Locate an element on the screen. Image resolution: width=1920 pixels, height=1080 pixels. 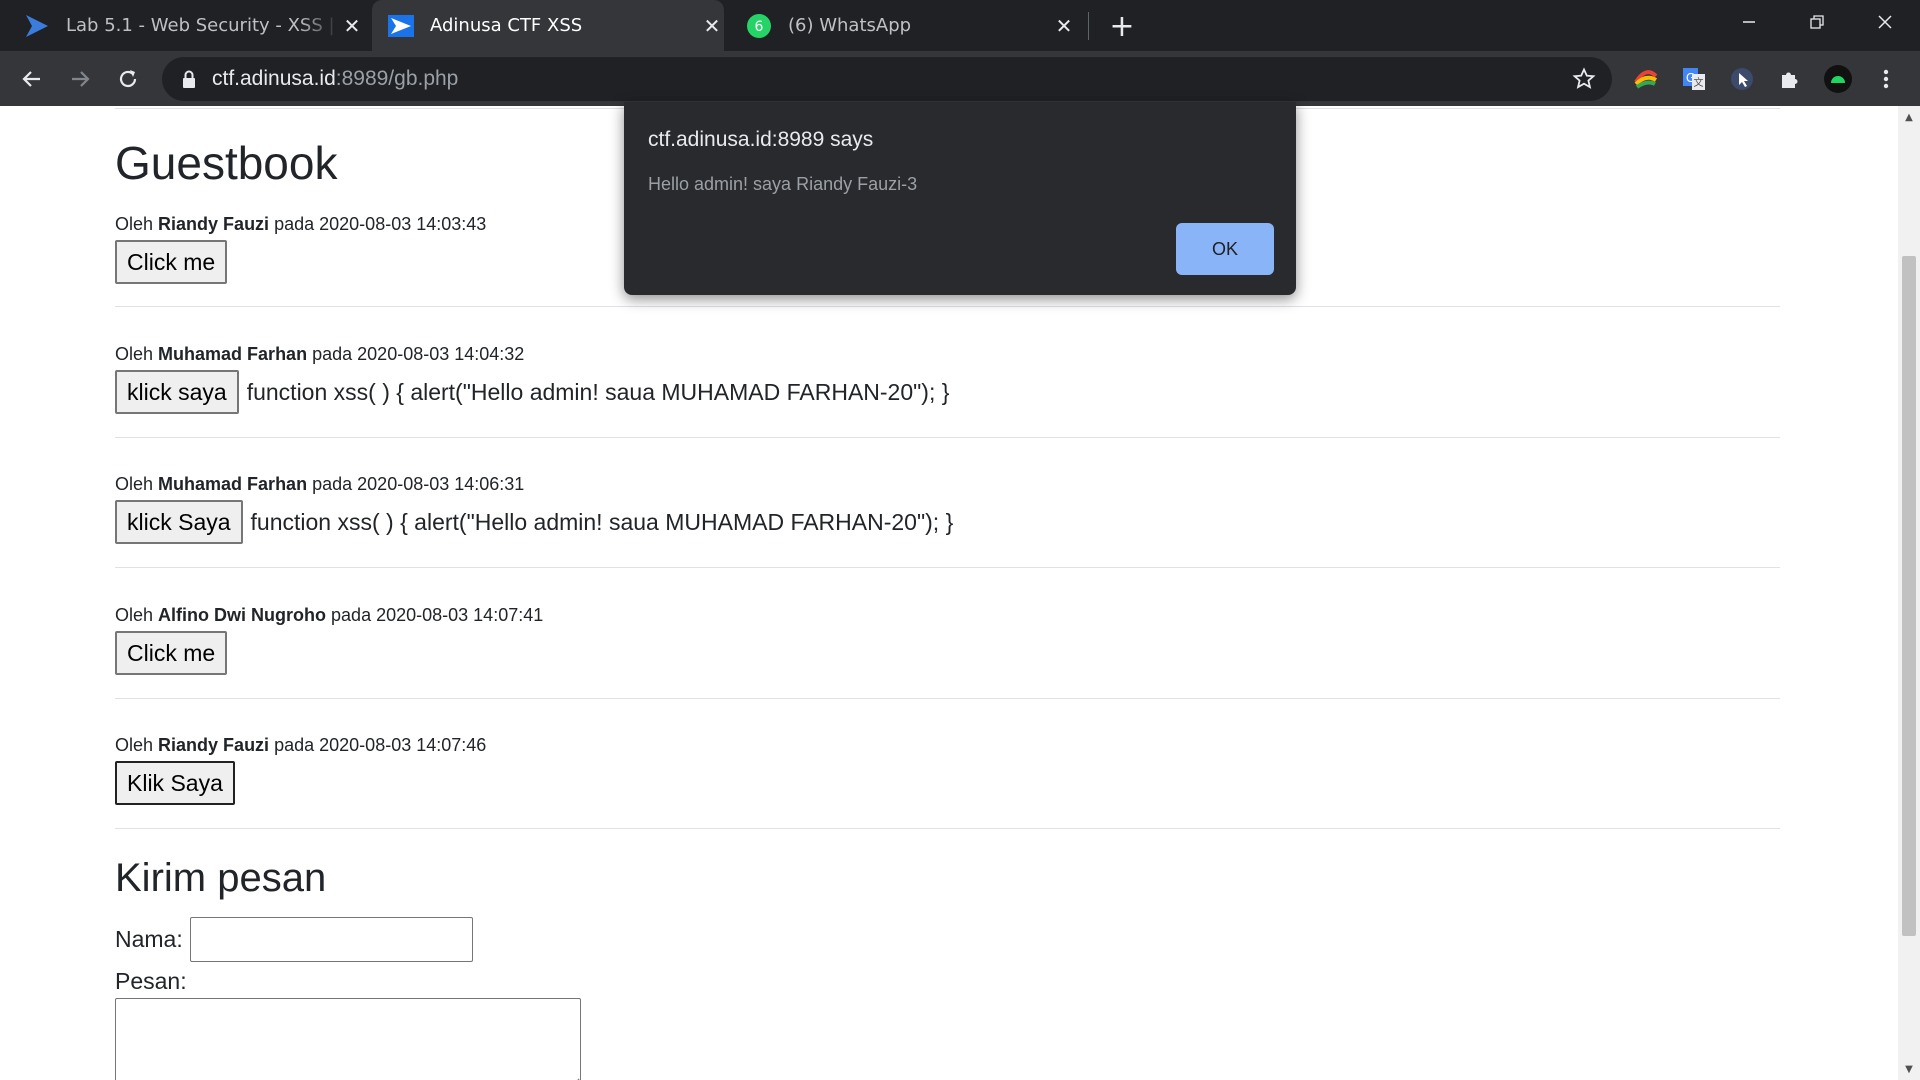
page-title: Guestbook is located at coordinates (226, 163).